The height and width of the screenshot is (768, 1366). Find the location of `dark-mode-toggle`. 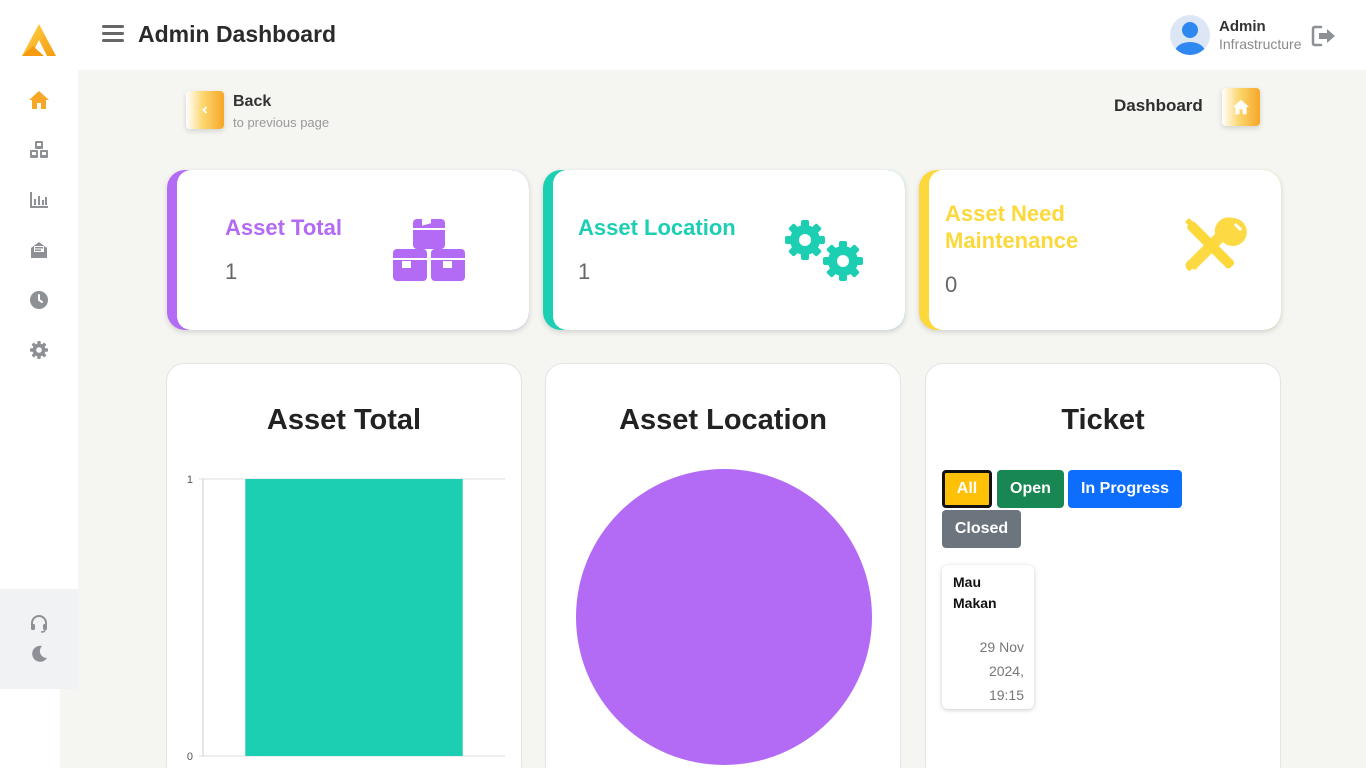

dark-mode-toggle is located at coordinates (39, 654).